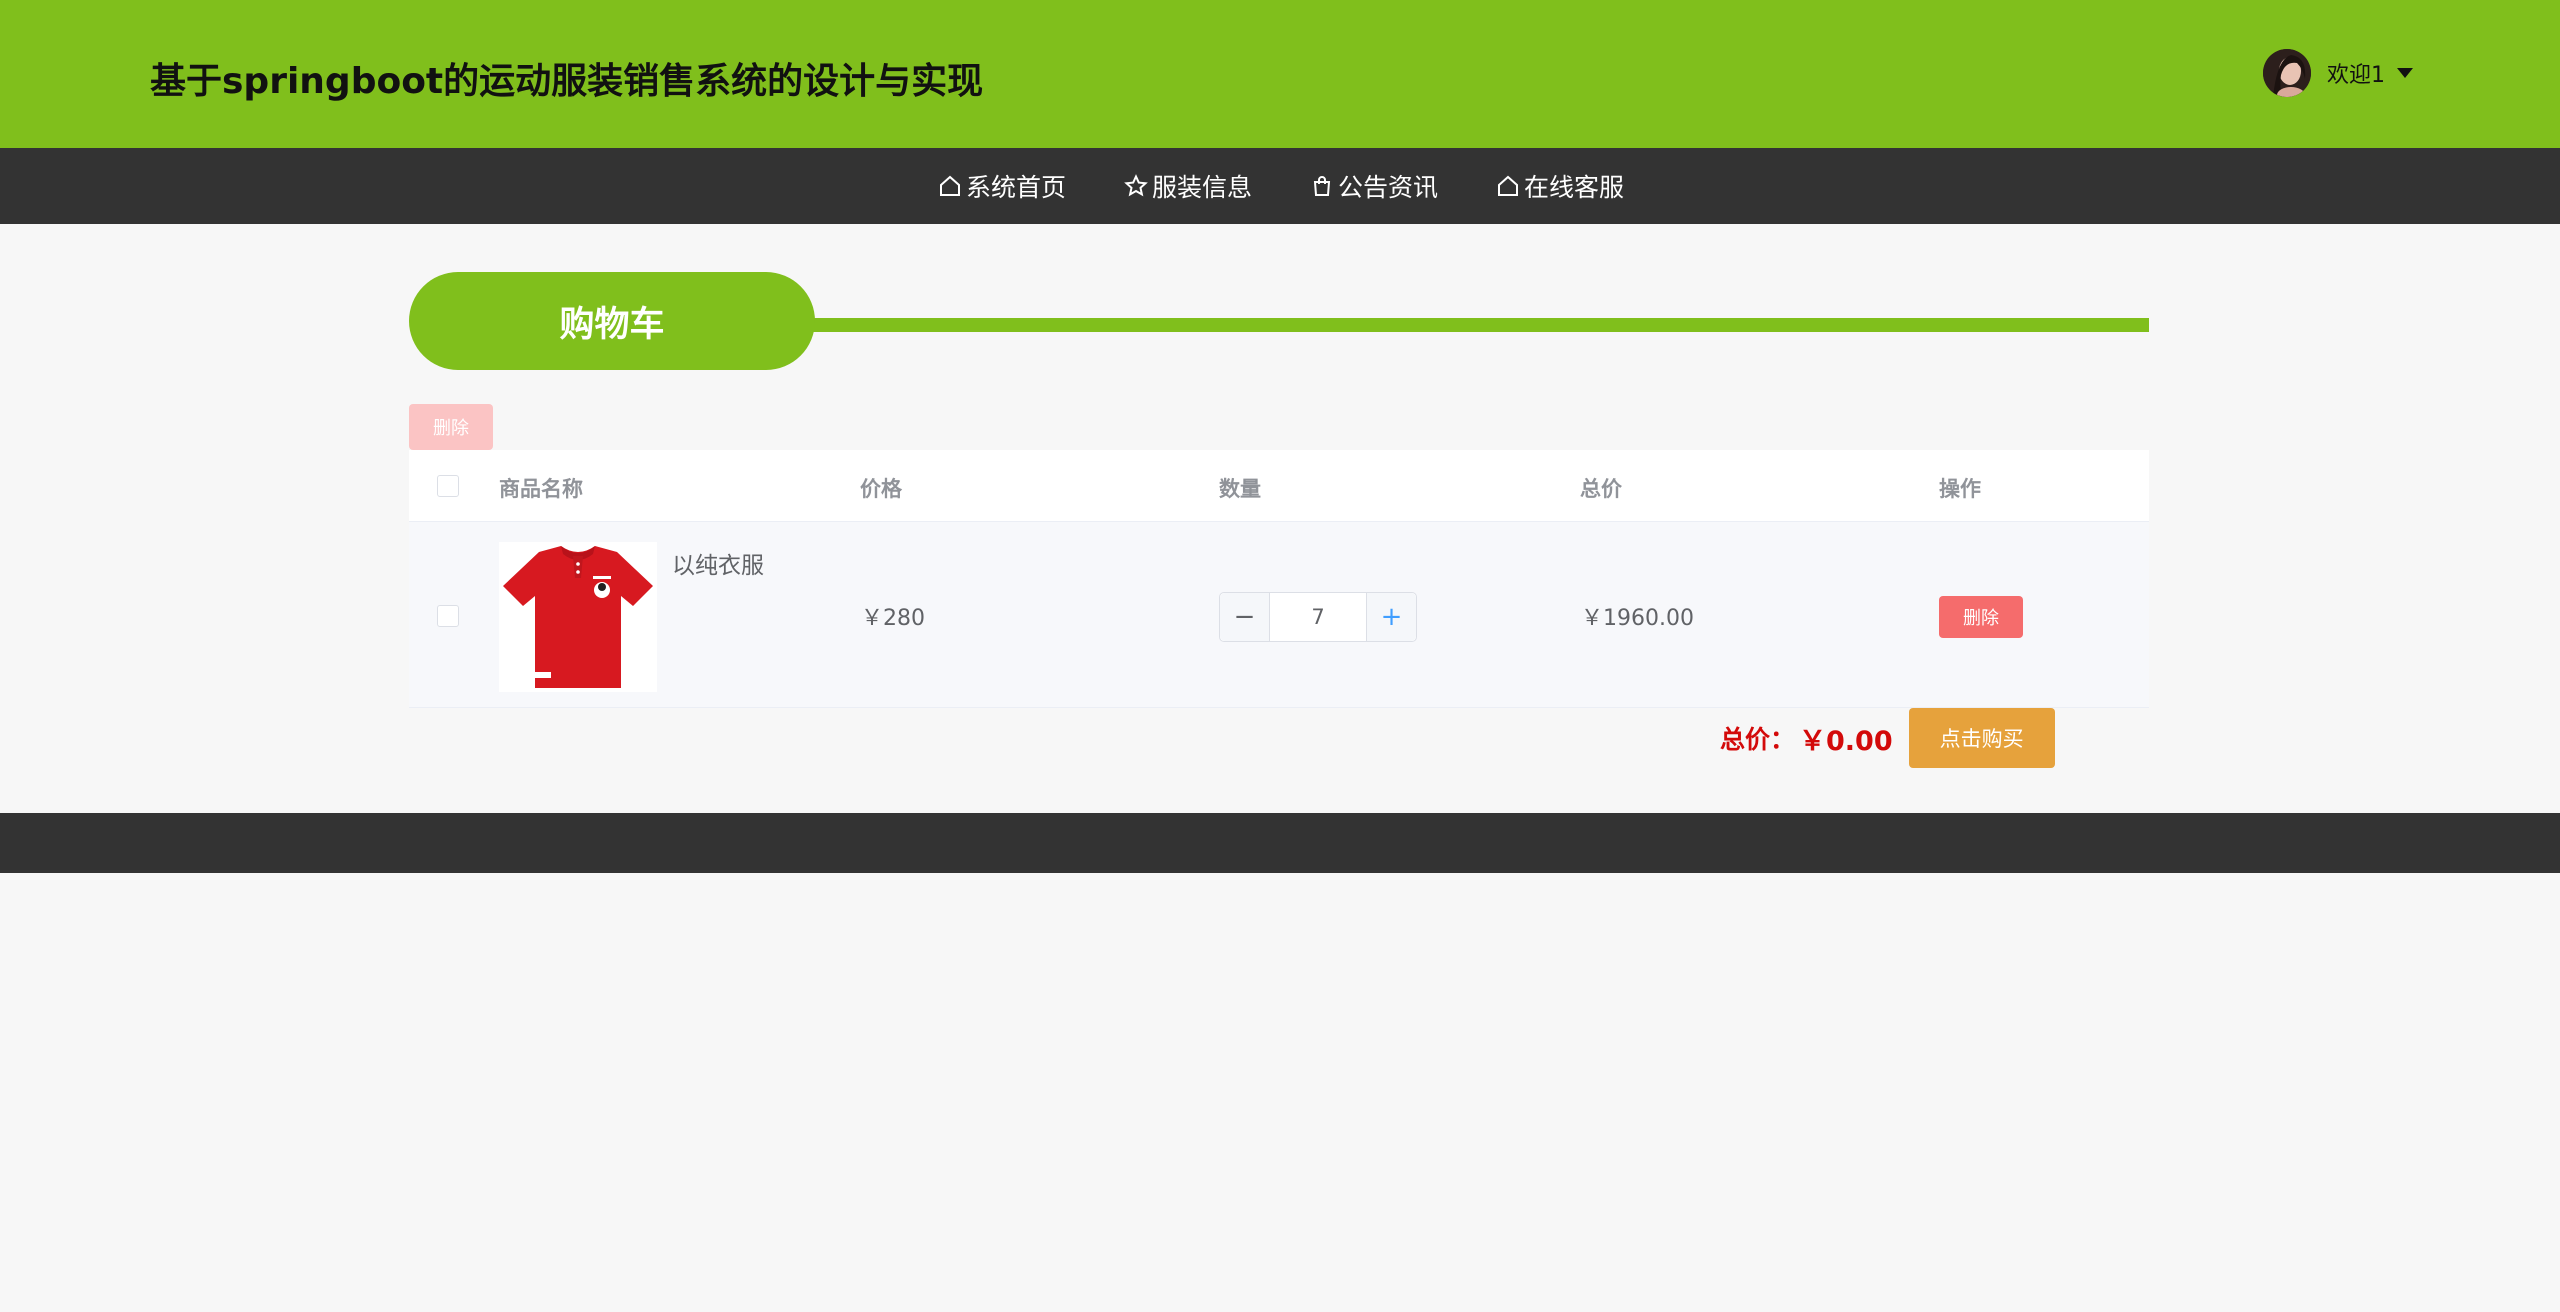  I want to click on column-header-price: 价格, so click(881, 489).